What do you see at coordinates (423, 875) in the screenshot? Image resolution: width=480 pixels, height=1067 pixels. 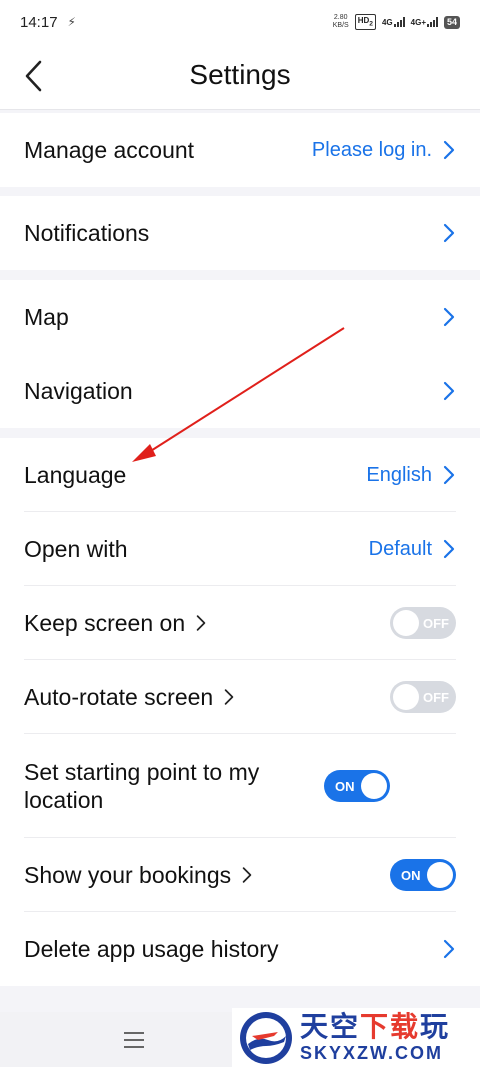 I see `show-bookings-toggle: ON` at bounding box center [423, 875].